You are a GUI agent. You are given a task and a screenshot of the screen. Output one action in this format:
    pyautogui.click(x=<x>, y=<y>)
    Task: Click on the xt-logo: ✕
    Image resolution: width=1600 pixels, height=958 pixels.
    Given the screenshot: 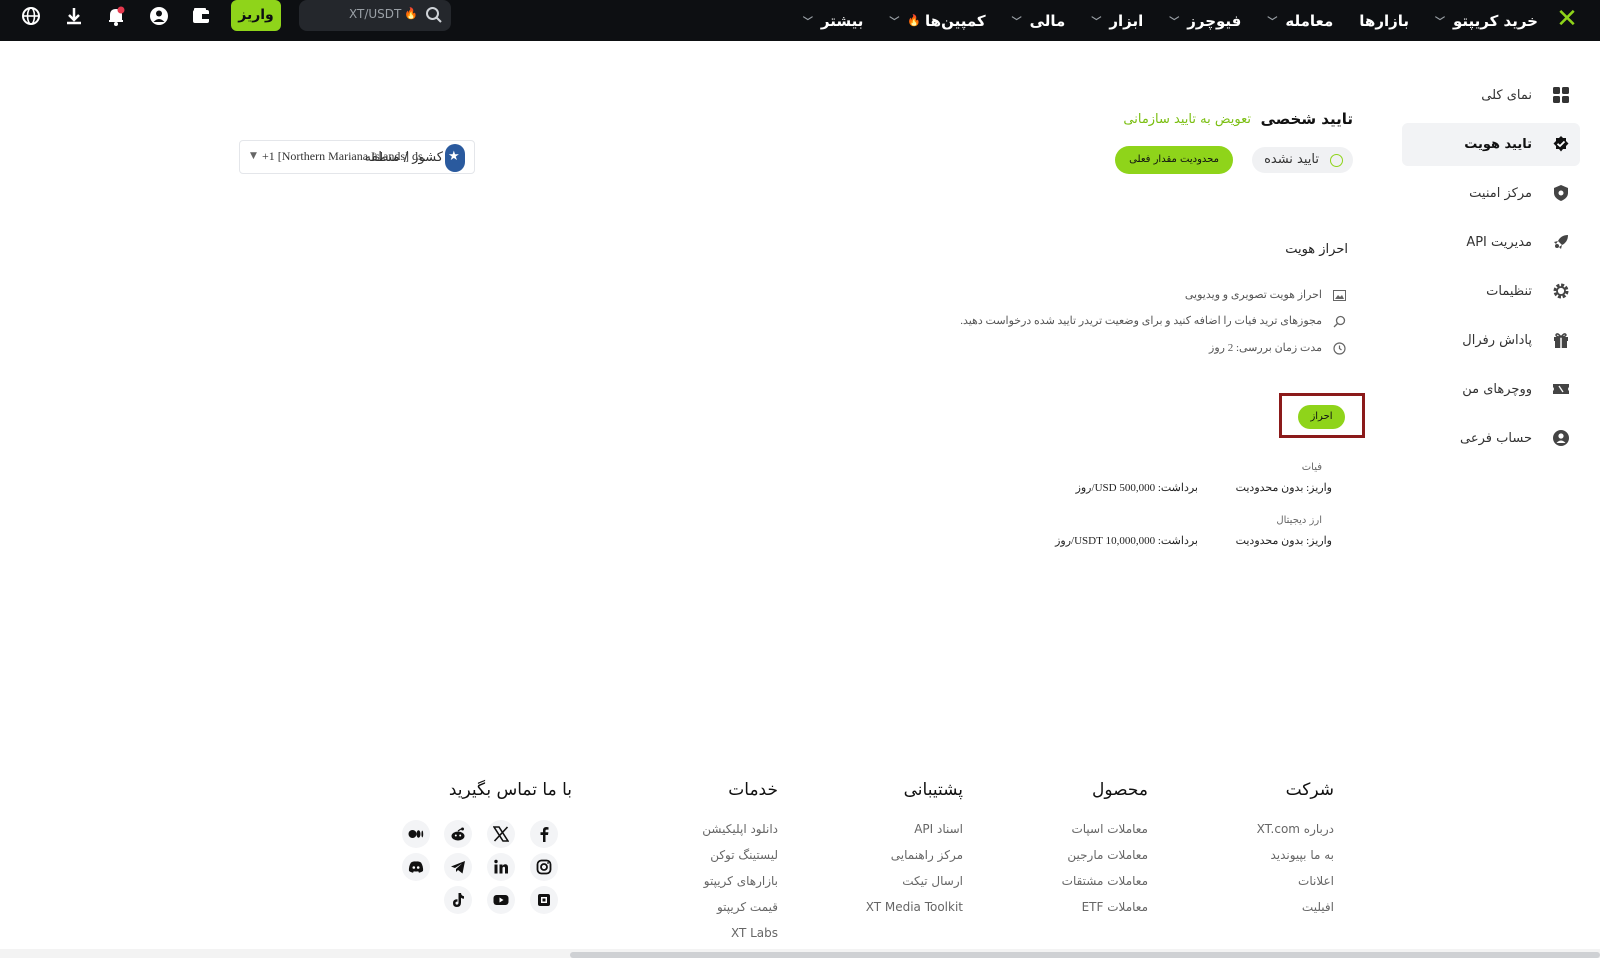 What is the action you would take?
    pyautogui.click(x=1567, y=19)
    